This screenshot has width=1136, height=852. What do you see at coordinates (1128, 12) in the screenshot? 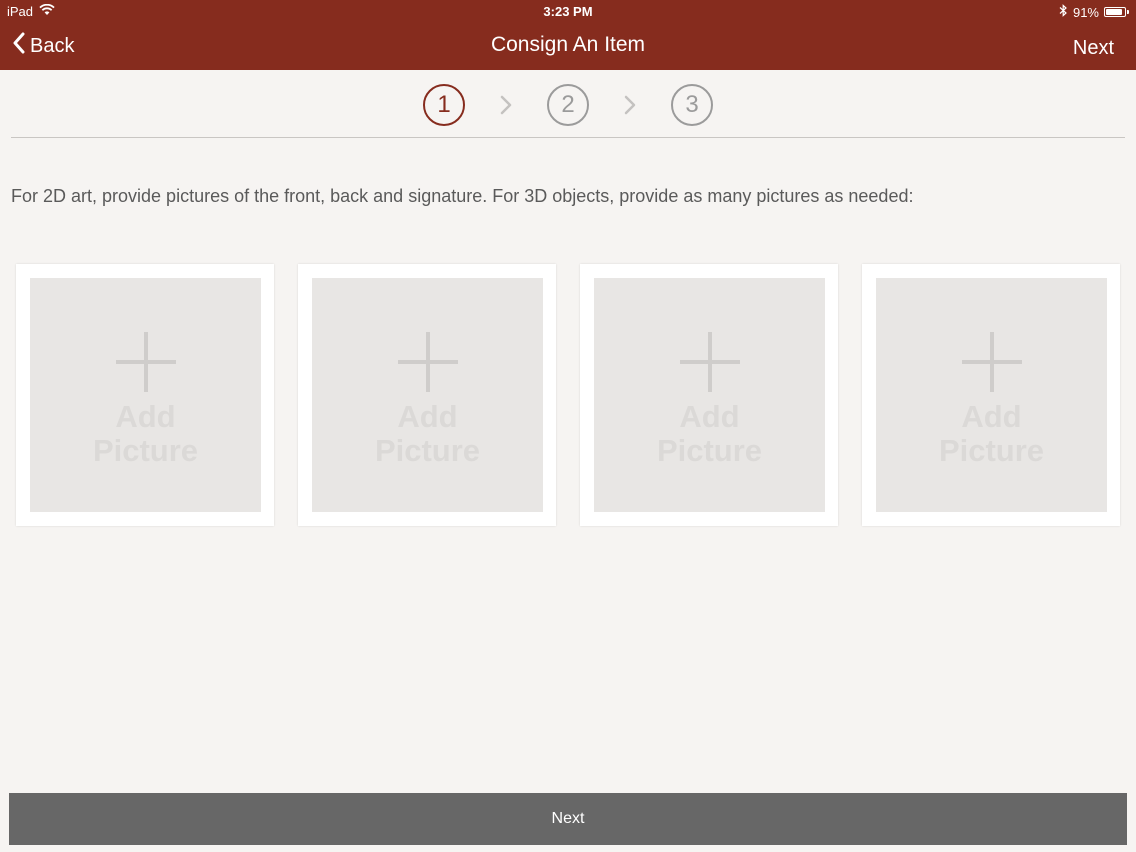
I see `battery-tip` at bounding box center [1128, 12].